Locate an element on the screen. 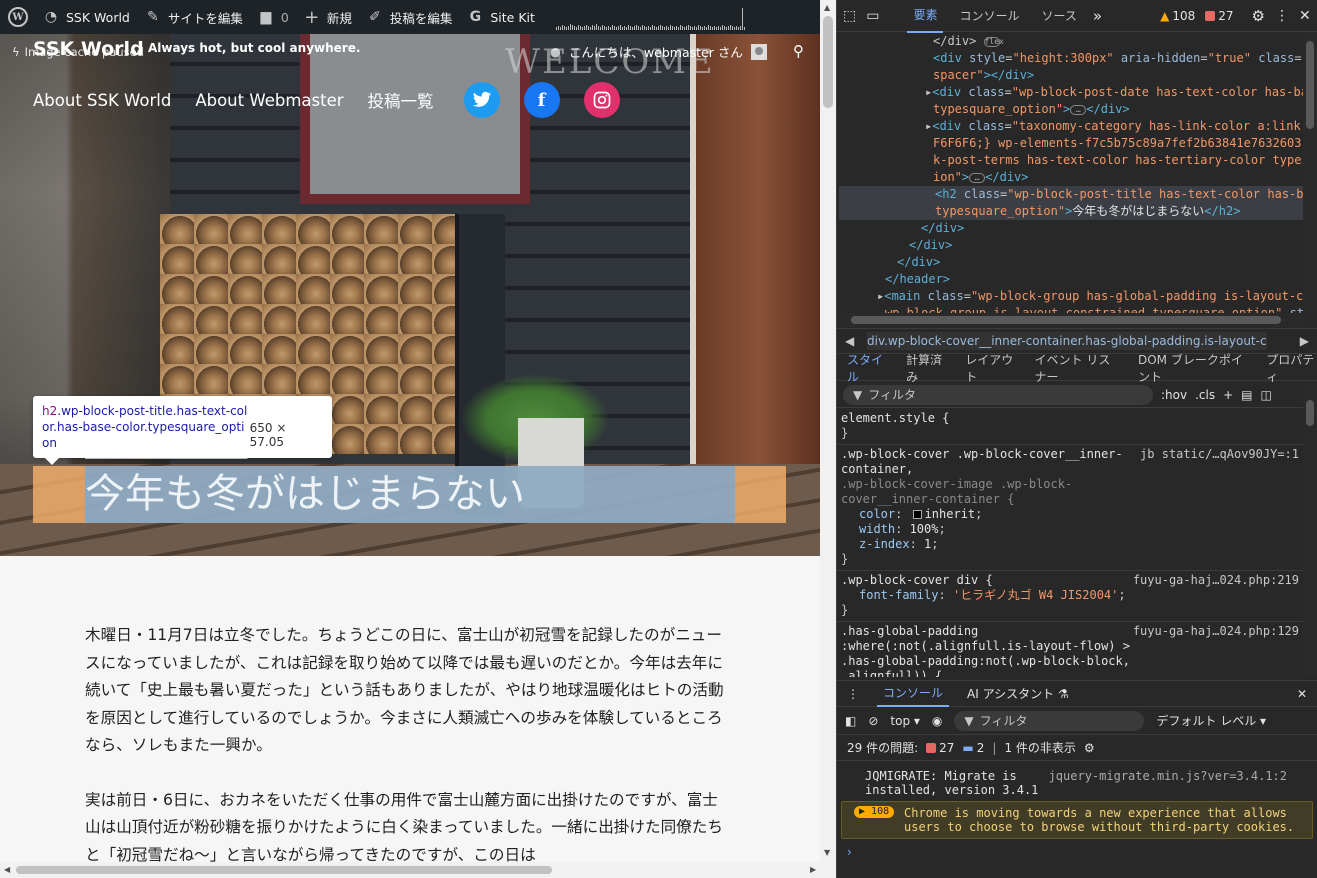 The image size is (1317, 878). error-badge: 27 is located at coordinates (1219, 16).